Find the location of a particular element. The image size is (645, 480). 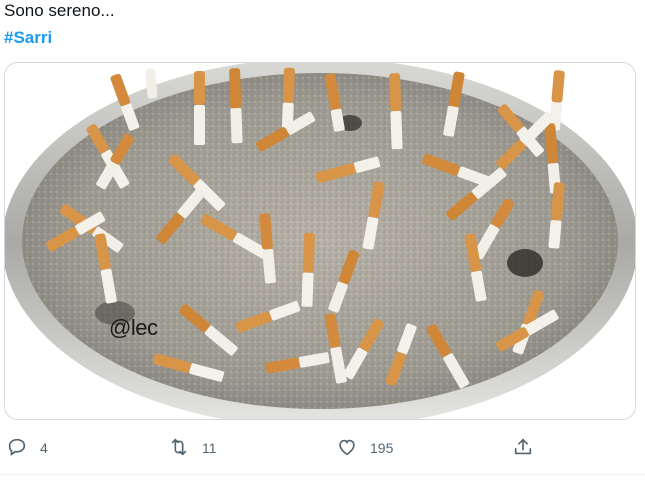

image-watermark: @lec is located at coordinates (133, 327).